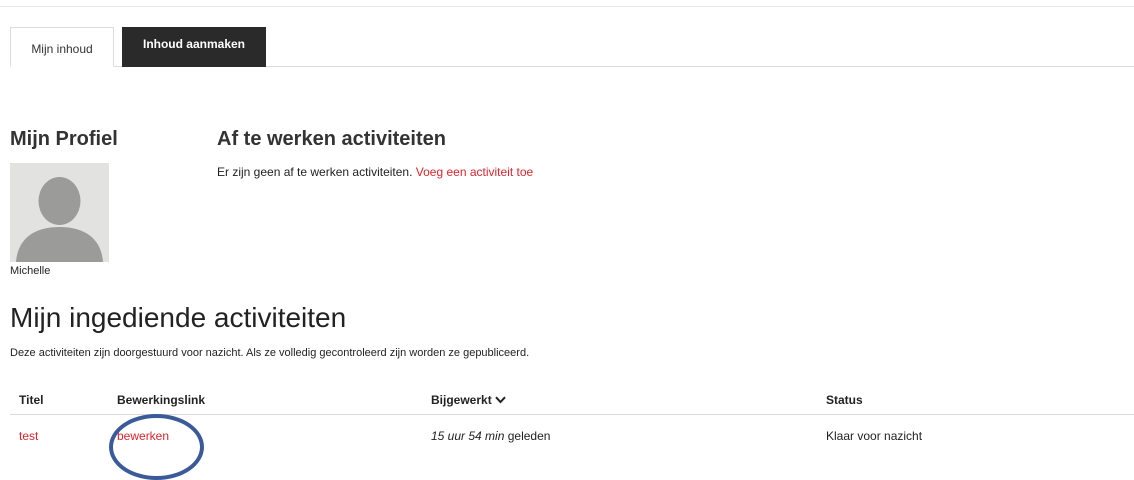 Image resolution: width=1134 pixels, height=480 pixels. I want to click on column-header-updated: Bijgewerkt, so click(468, 400).